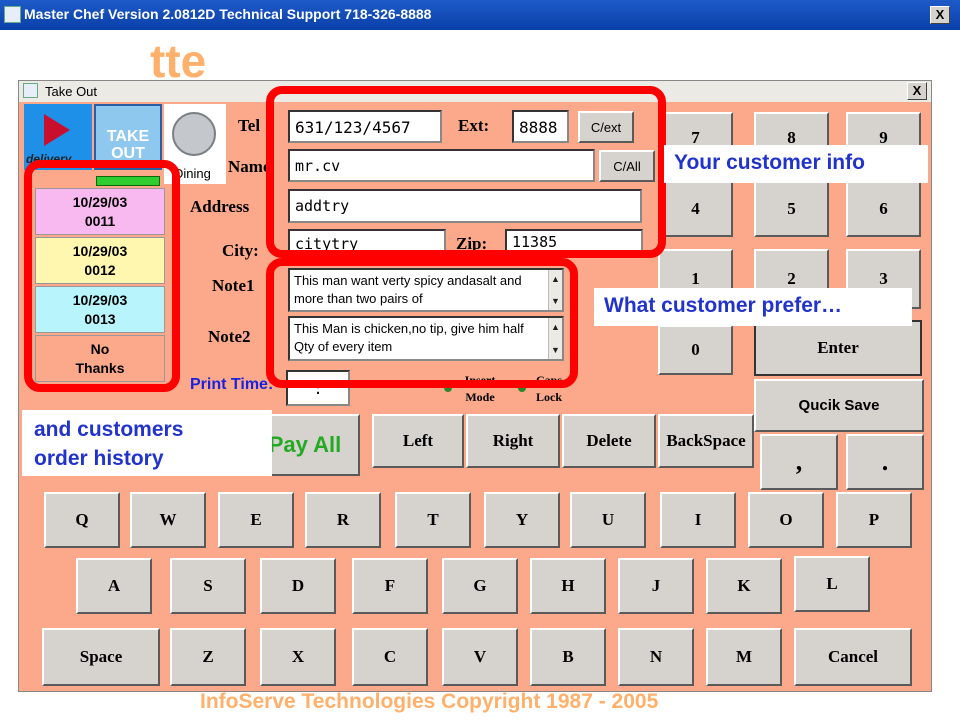 This screenshot has width=960, height=720. I want to click on key-r: R, so click(343, 520).